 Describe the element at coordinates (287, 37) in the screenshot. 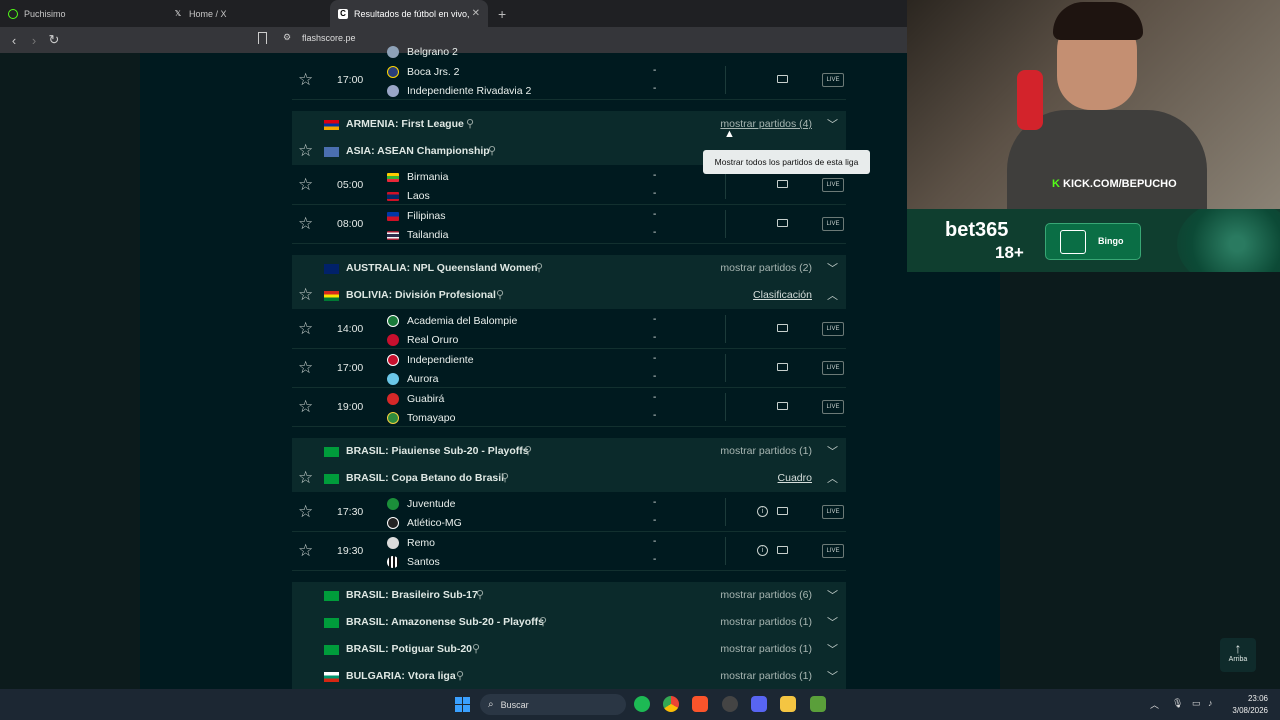

I see `site-info-icon: ⚙` at that location.